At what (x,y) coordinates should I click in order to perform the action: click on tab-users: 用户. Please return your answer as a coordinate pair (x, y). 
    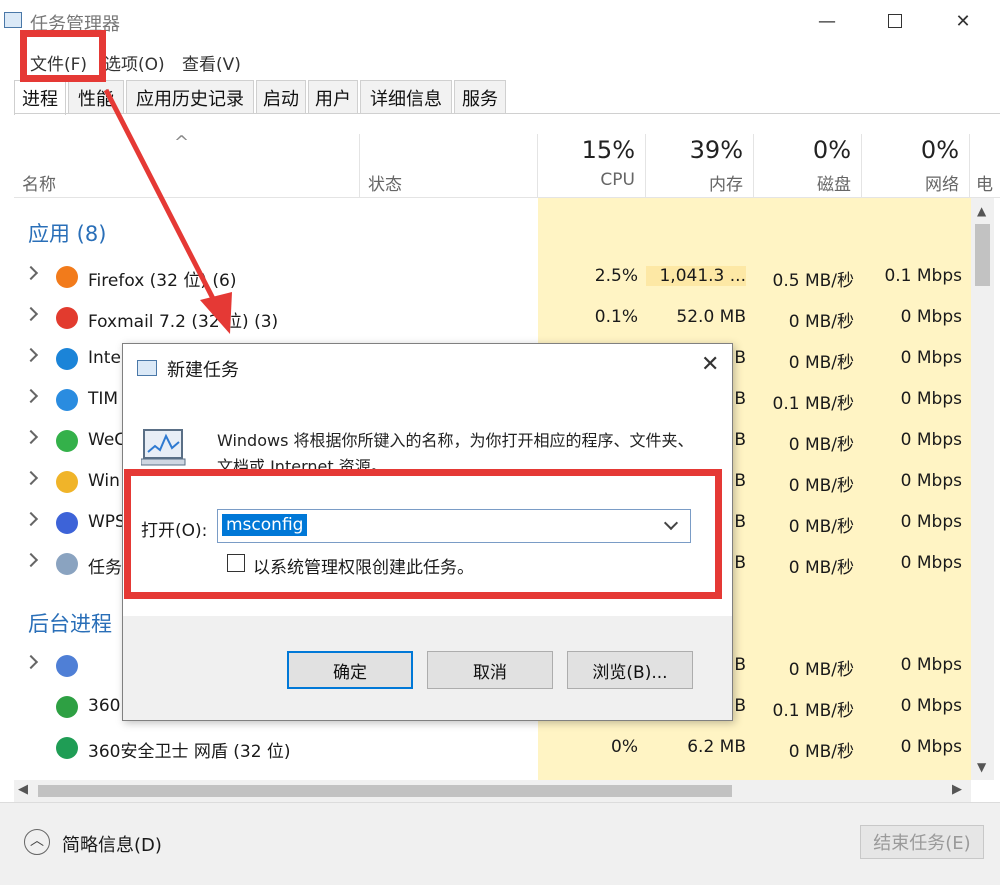
    Looking at the image, I should click on (333, 97).